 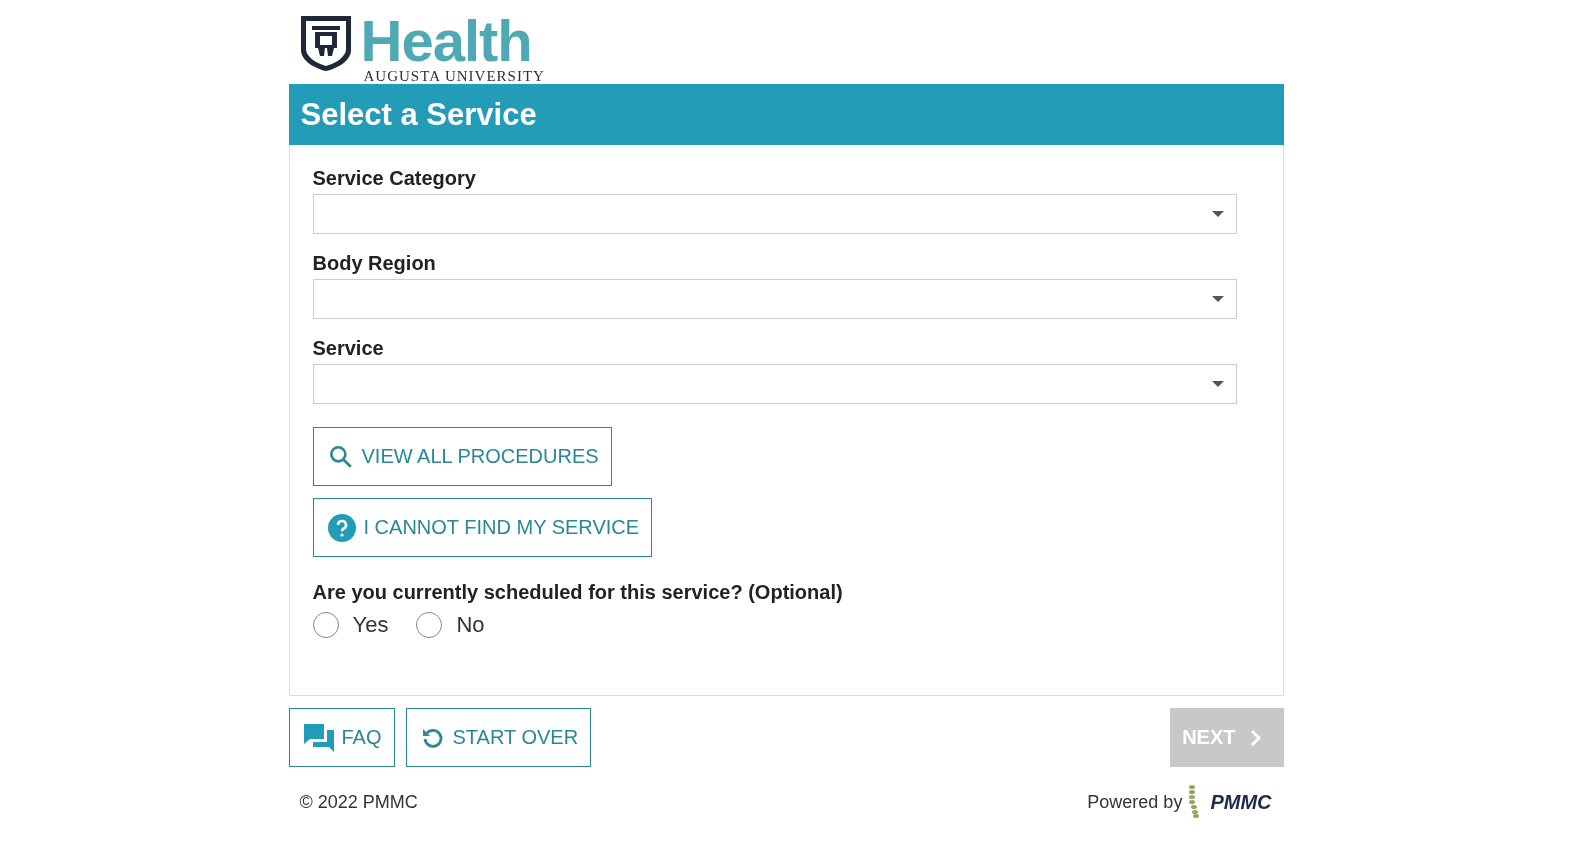 I want to click on shield-logo-icon, so click(x=325, y=43).